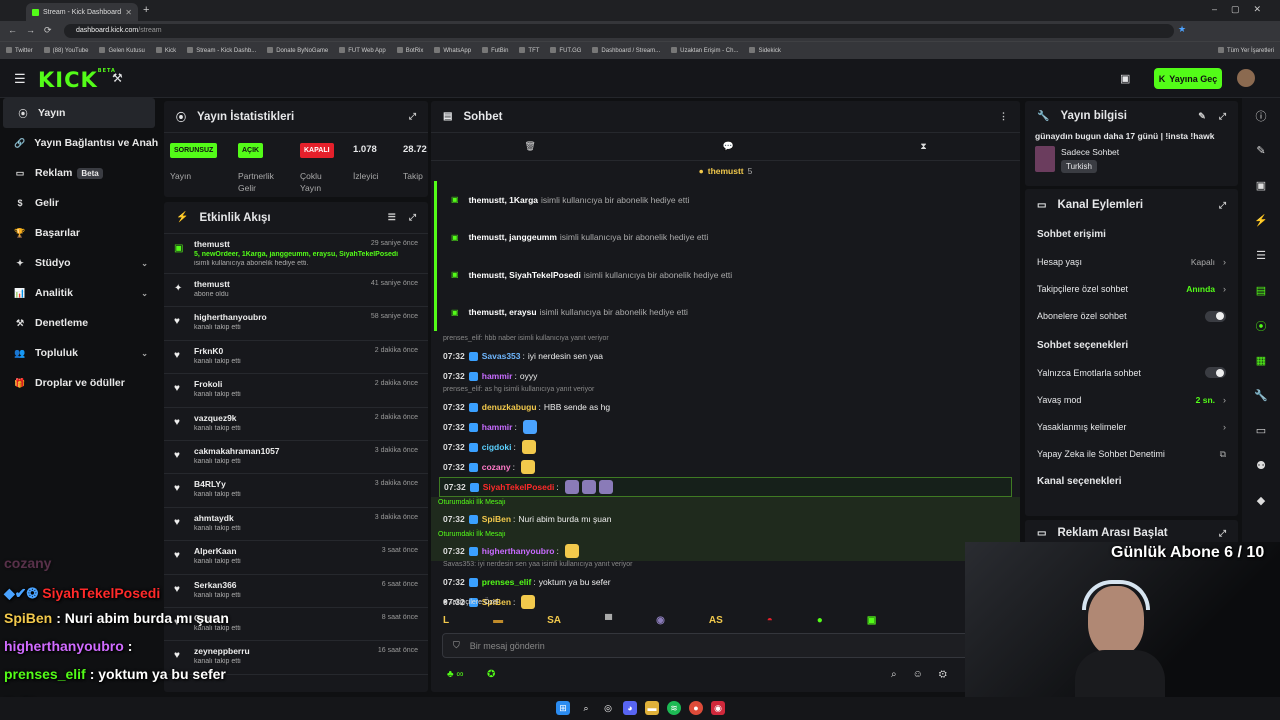 The image size is (1280, 720). I want to click on chat-username: cigdoki, so click(497, 447).